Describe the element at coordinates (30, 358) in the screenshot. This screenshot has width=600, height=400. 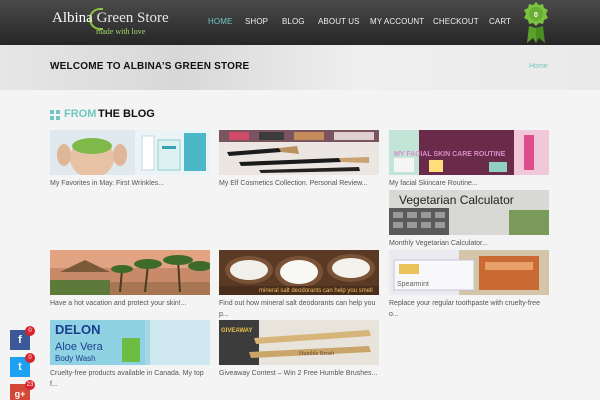
I see `share-count-twitter: 0` at that location.